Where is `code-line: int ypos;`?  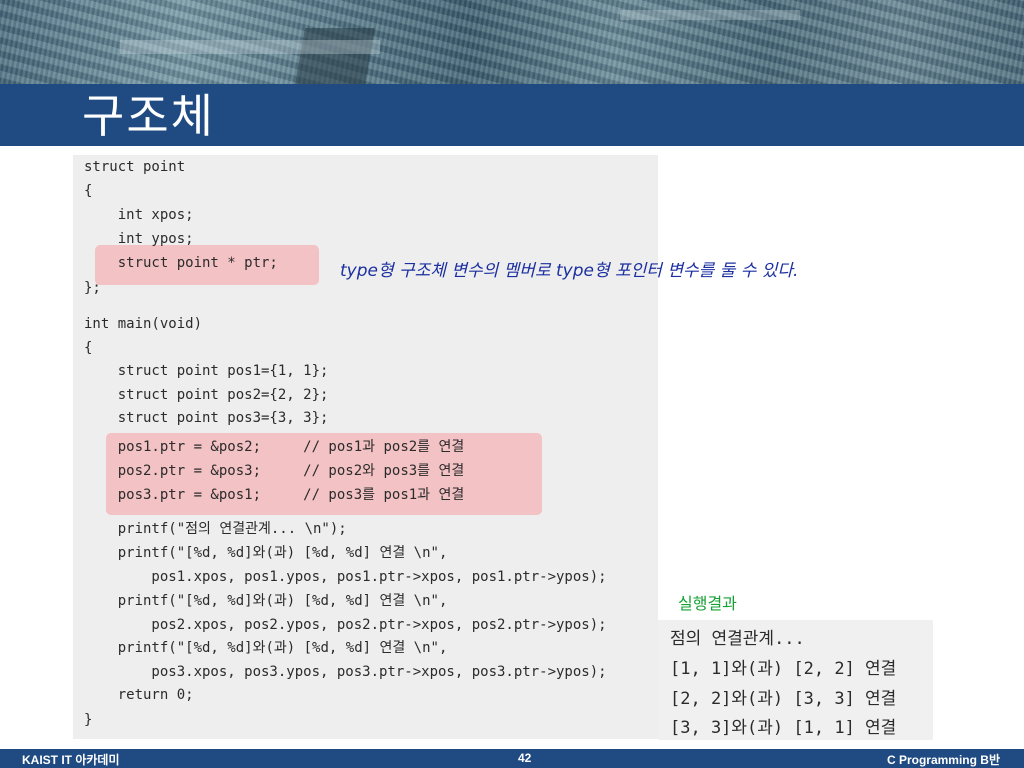
code-line: int ypos; is located at coordinates (139, 239).